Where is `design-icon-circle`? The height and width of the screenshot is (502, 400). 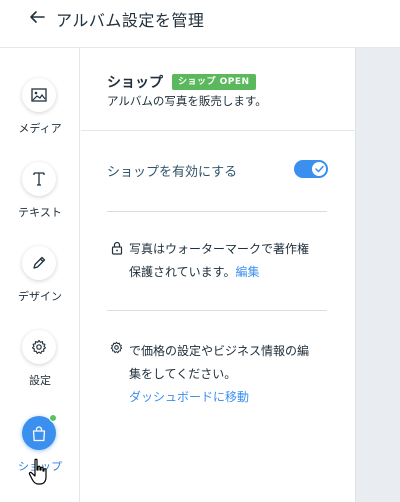
design-icon-circle is located at coordinates (39, 263).